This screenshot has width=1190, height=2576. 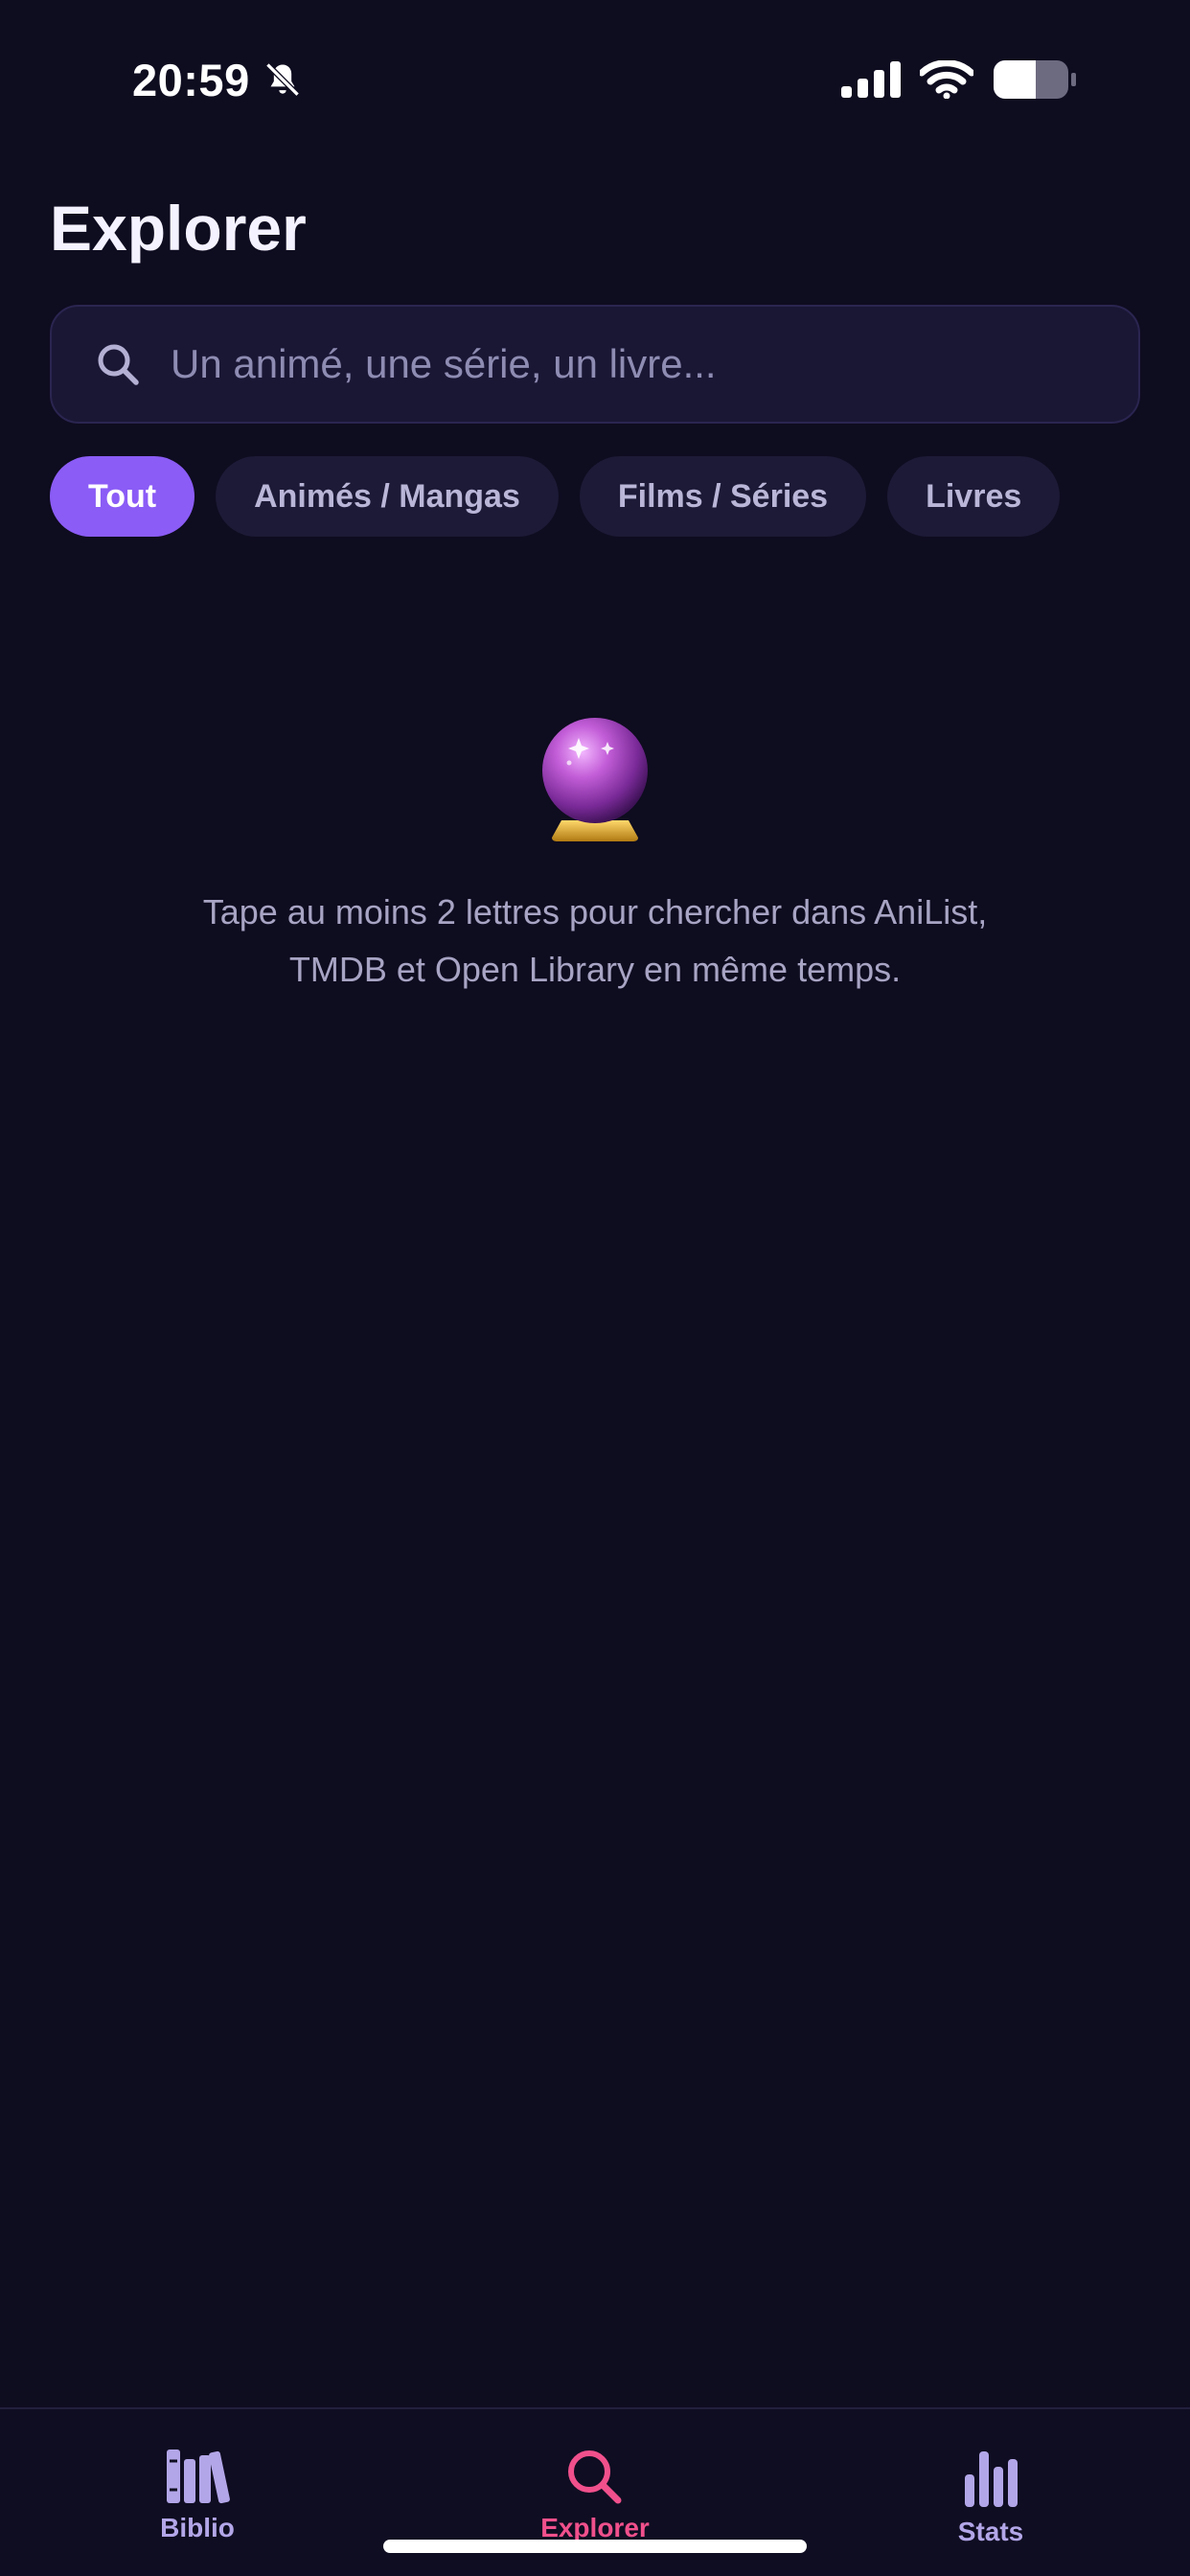 What do you see at coordinates (595, 779) in the screenshot?
I see `crystal-ball-icon` at bounding box center [595, 779].